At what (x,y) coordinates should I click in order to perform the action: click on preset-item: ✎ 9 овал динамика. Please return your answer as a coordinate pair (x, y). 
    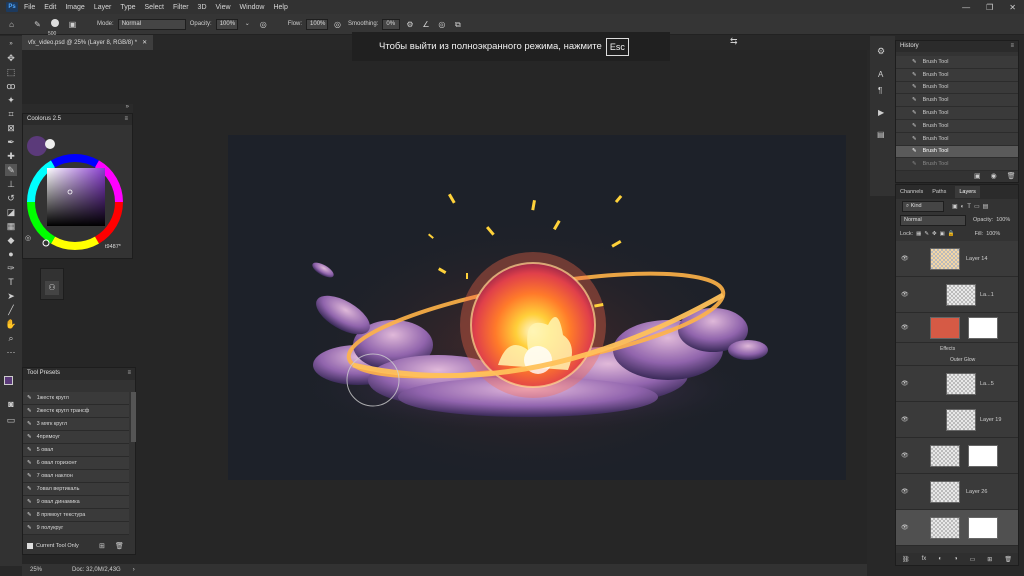
    Looking at the image, I should click on (76, 502).